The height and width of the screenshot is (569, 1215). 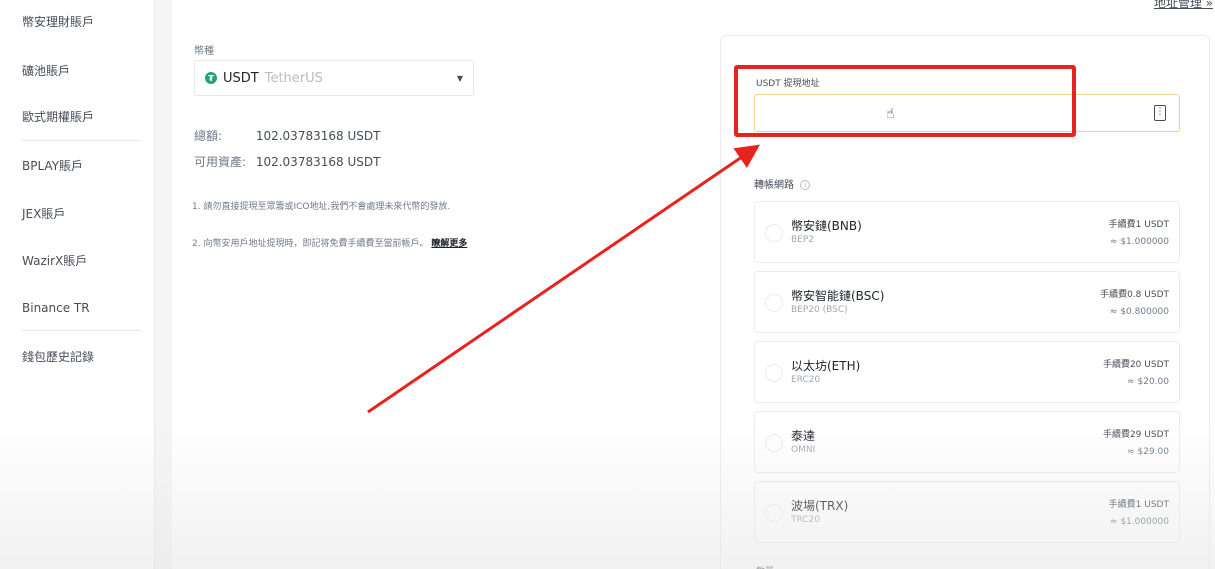 I want to click on total-balance-value: 102.03783168 USDT, so click(x=318, y=136).